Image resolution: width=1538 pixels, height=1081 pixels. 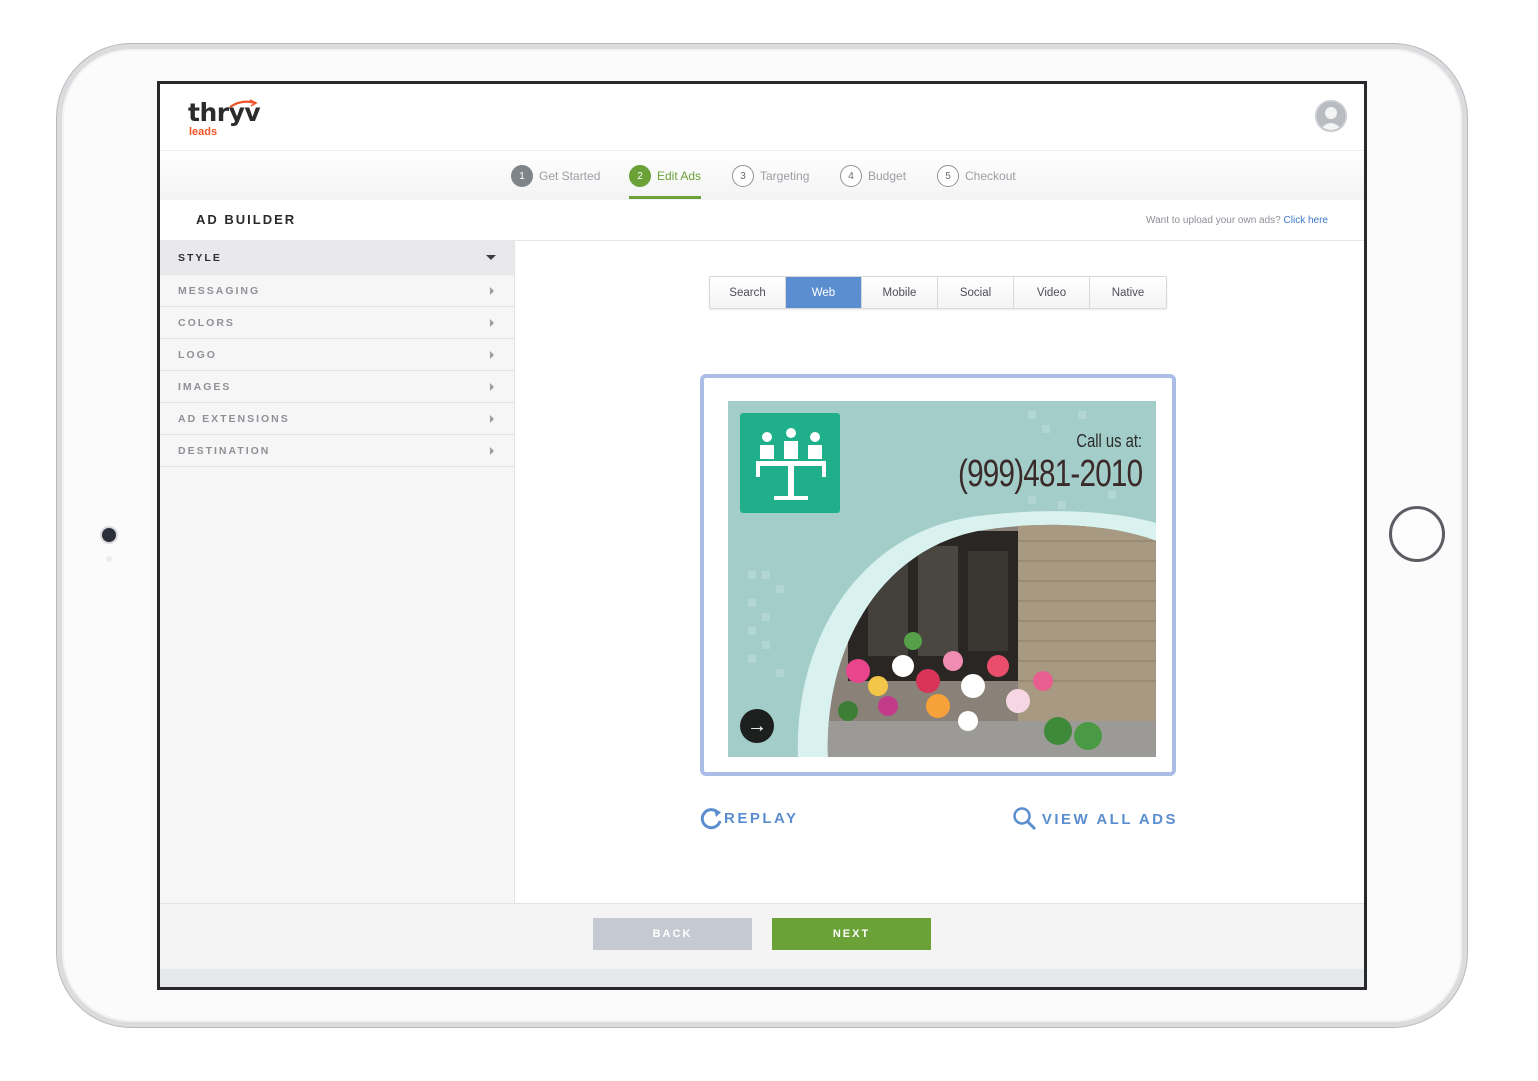 What do you see at coordinates (491, 257) in the screenshot?
I see `caret-down-icon` at bounding box center [491, 257].